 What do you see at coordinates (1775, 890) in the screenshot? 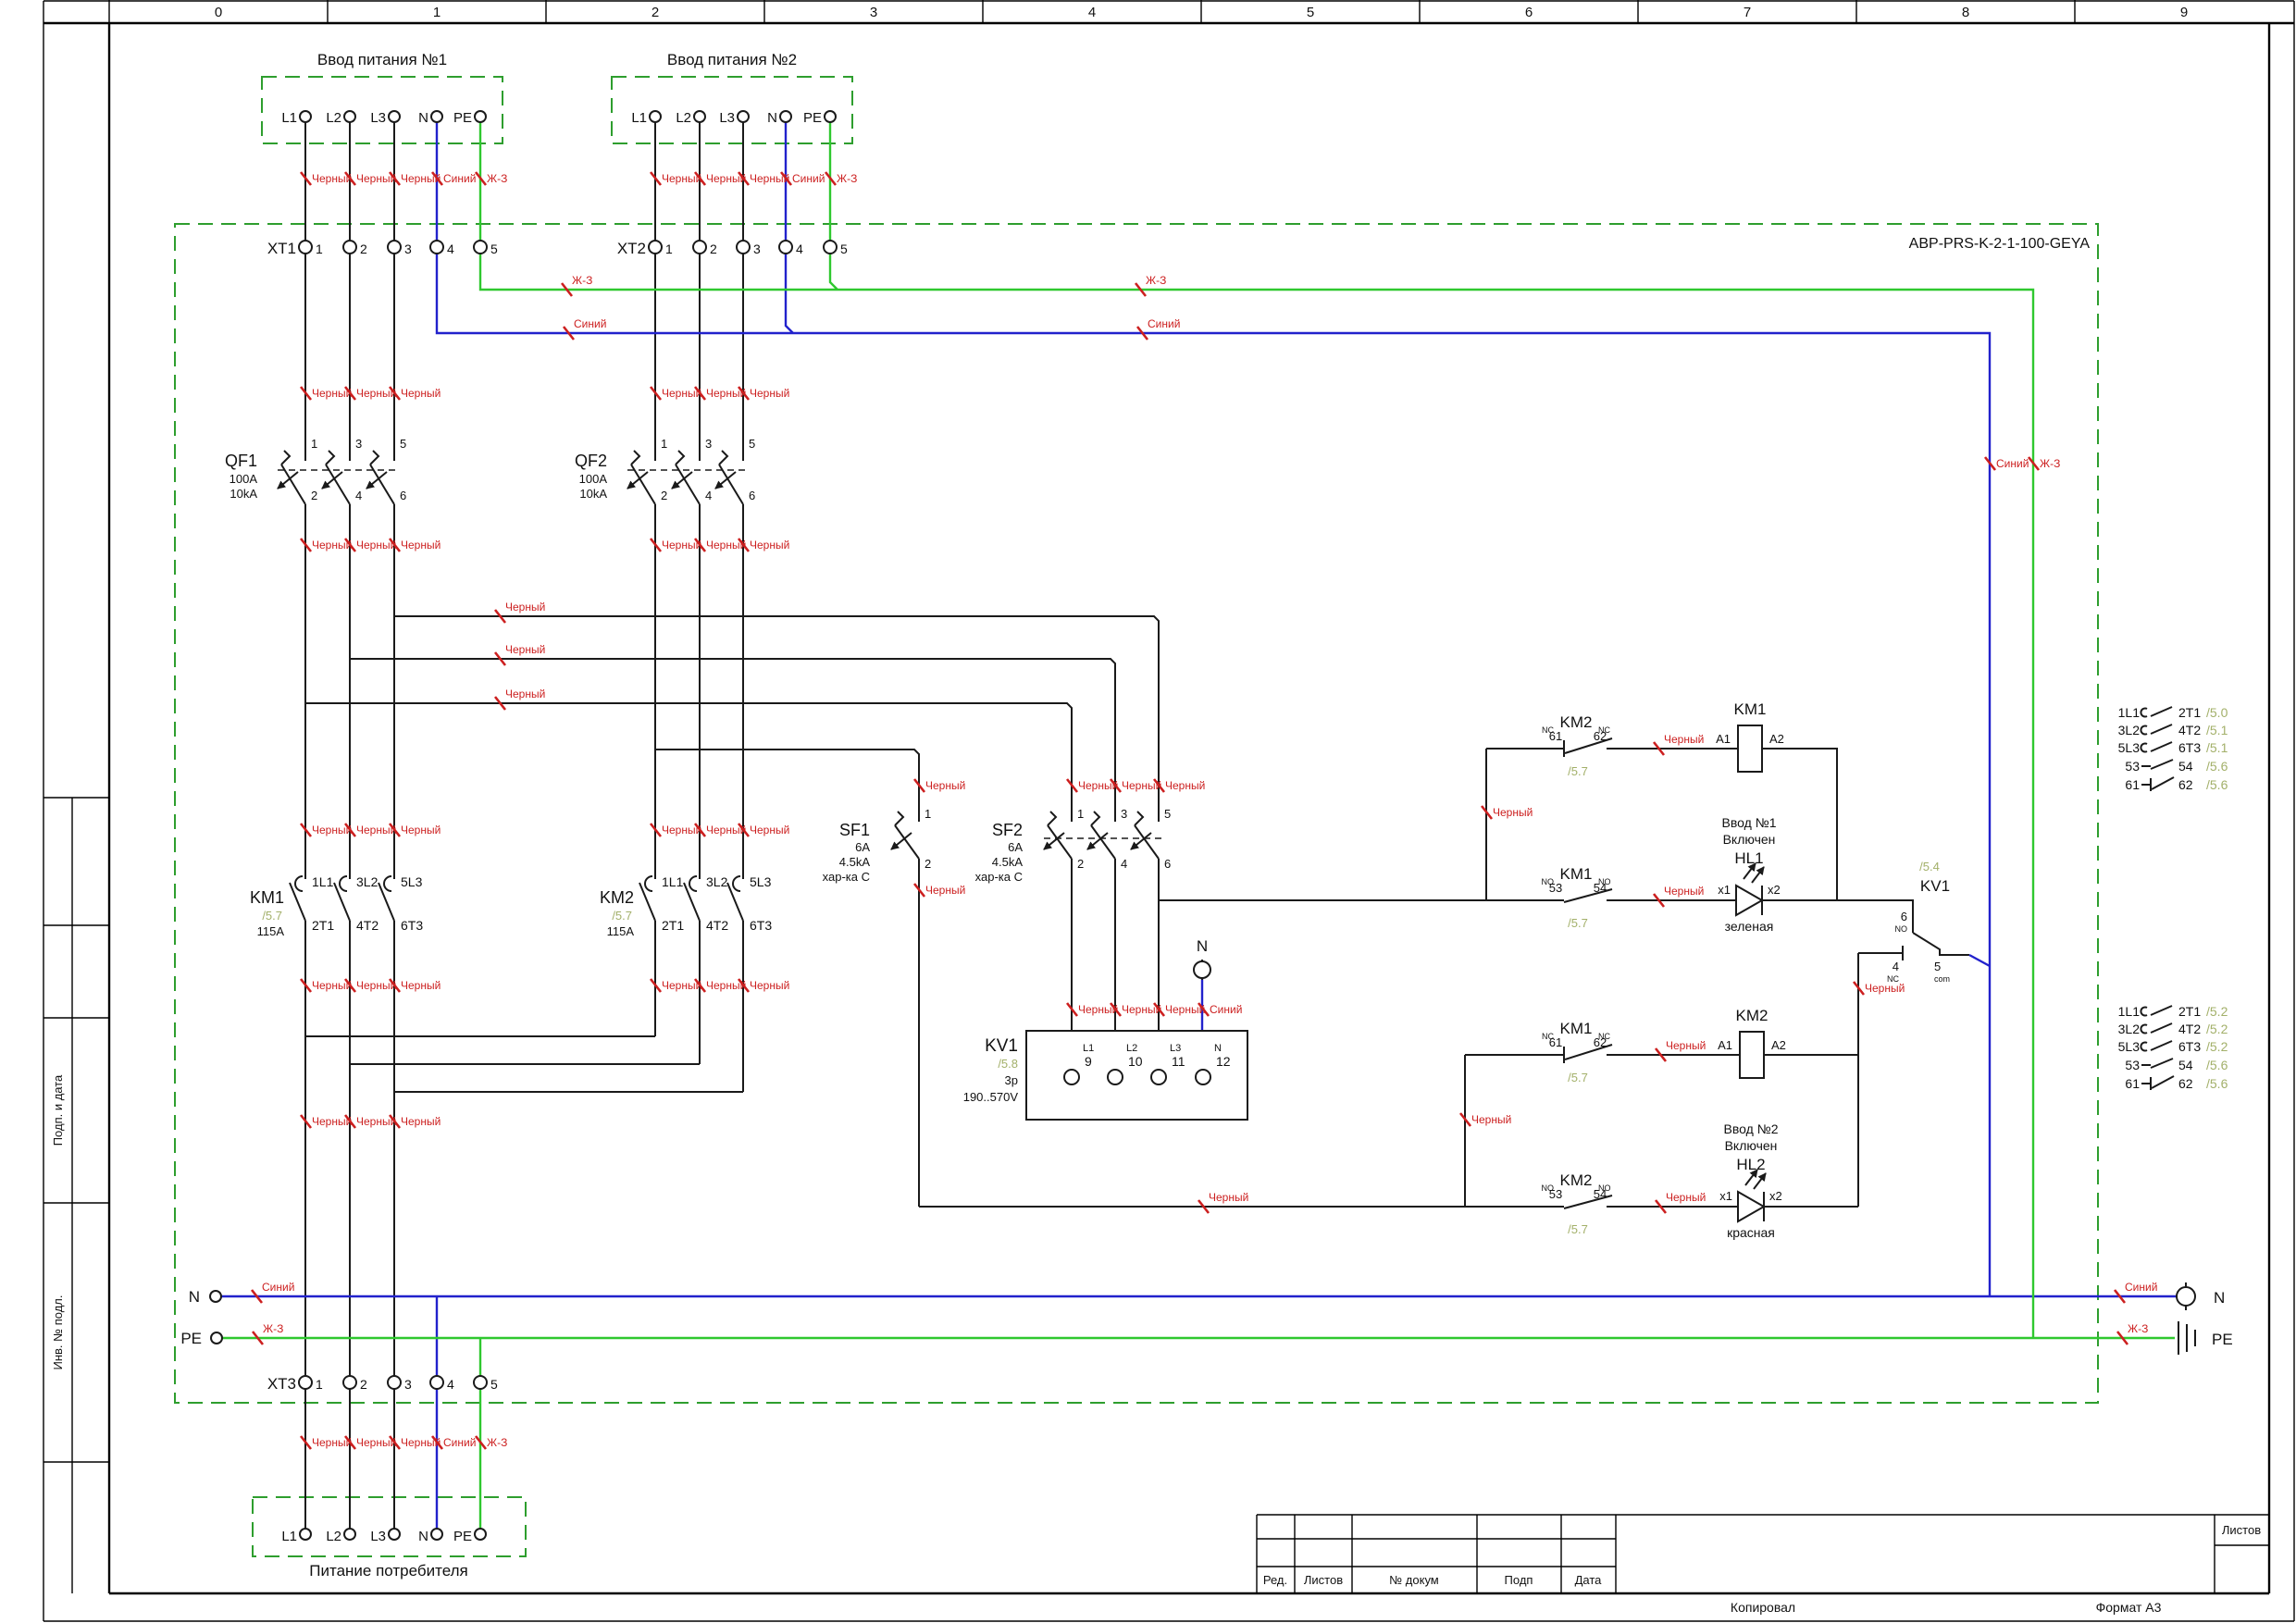
I see `label-control-c1-x2: x2` at bounding box center [1775, 890].